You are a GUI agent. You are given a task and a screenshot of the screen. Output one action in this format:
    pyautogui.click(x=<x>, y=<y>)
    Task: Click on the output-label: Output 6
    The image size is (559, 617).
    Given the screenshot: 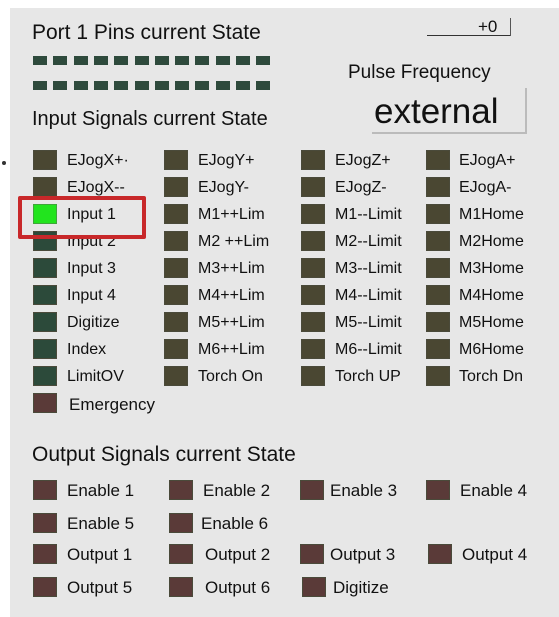 What is the action you would take?
    pyautogui.click(x=238, y=587)
    